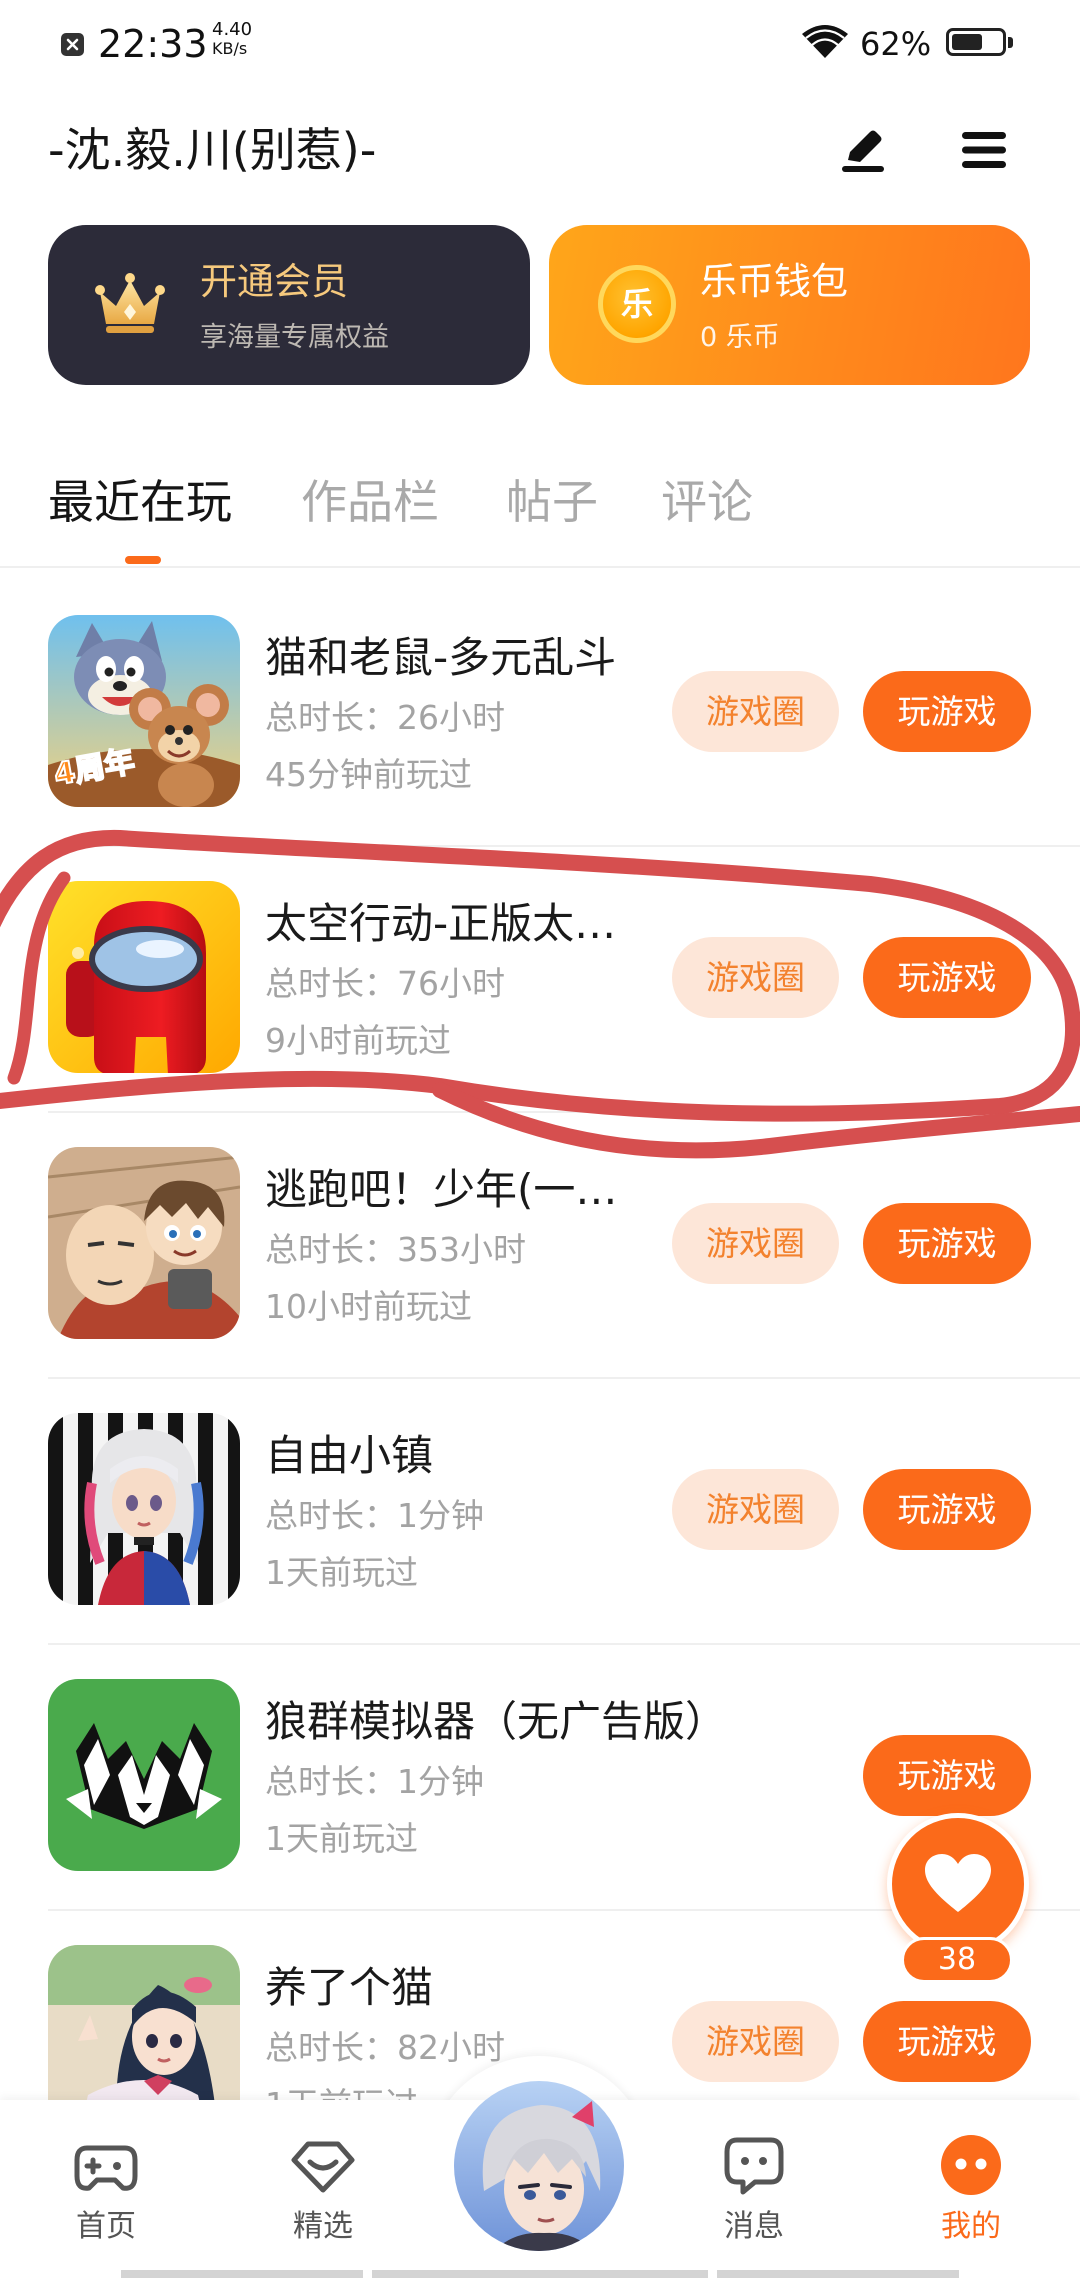  I want to click on wolf-simulator-game-icon, so click(144, 1775).